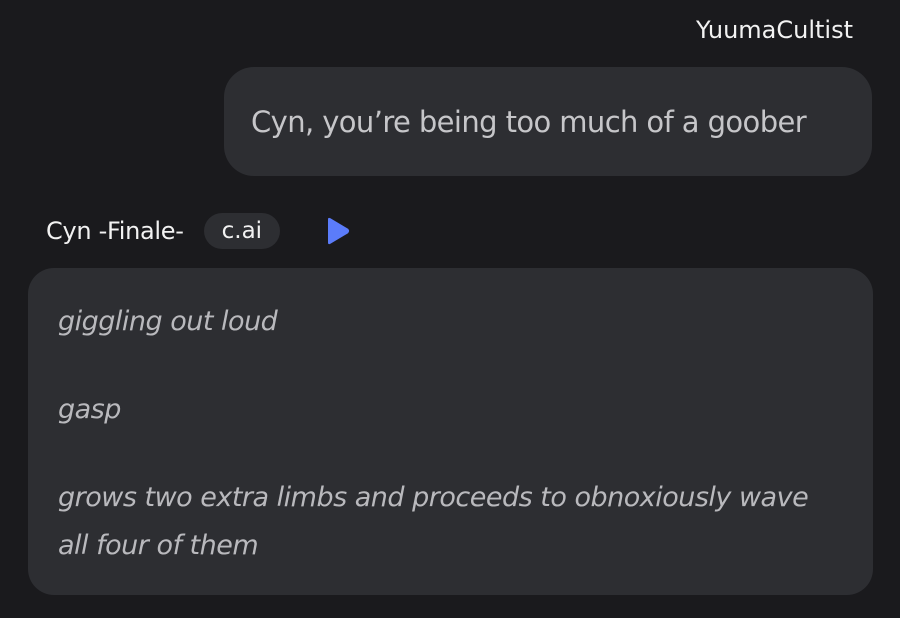 The image size is (900, 618). I want to click on play-icon, so click(339, 231).